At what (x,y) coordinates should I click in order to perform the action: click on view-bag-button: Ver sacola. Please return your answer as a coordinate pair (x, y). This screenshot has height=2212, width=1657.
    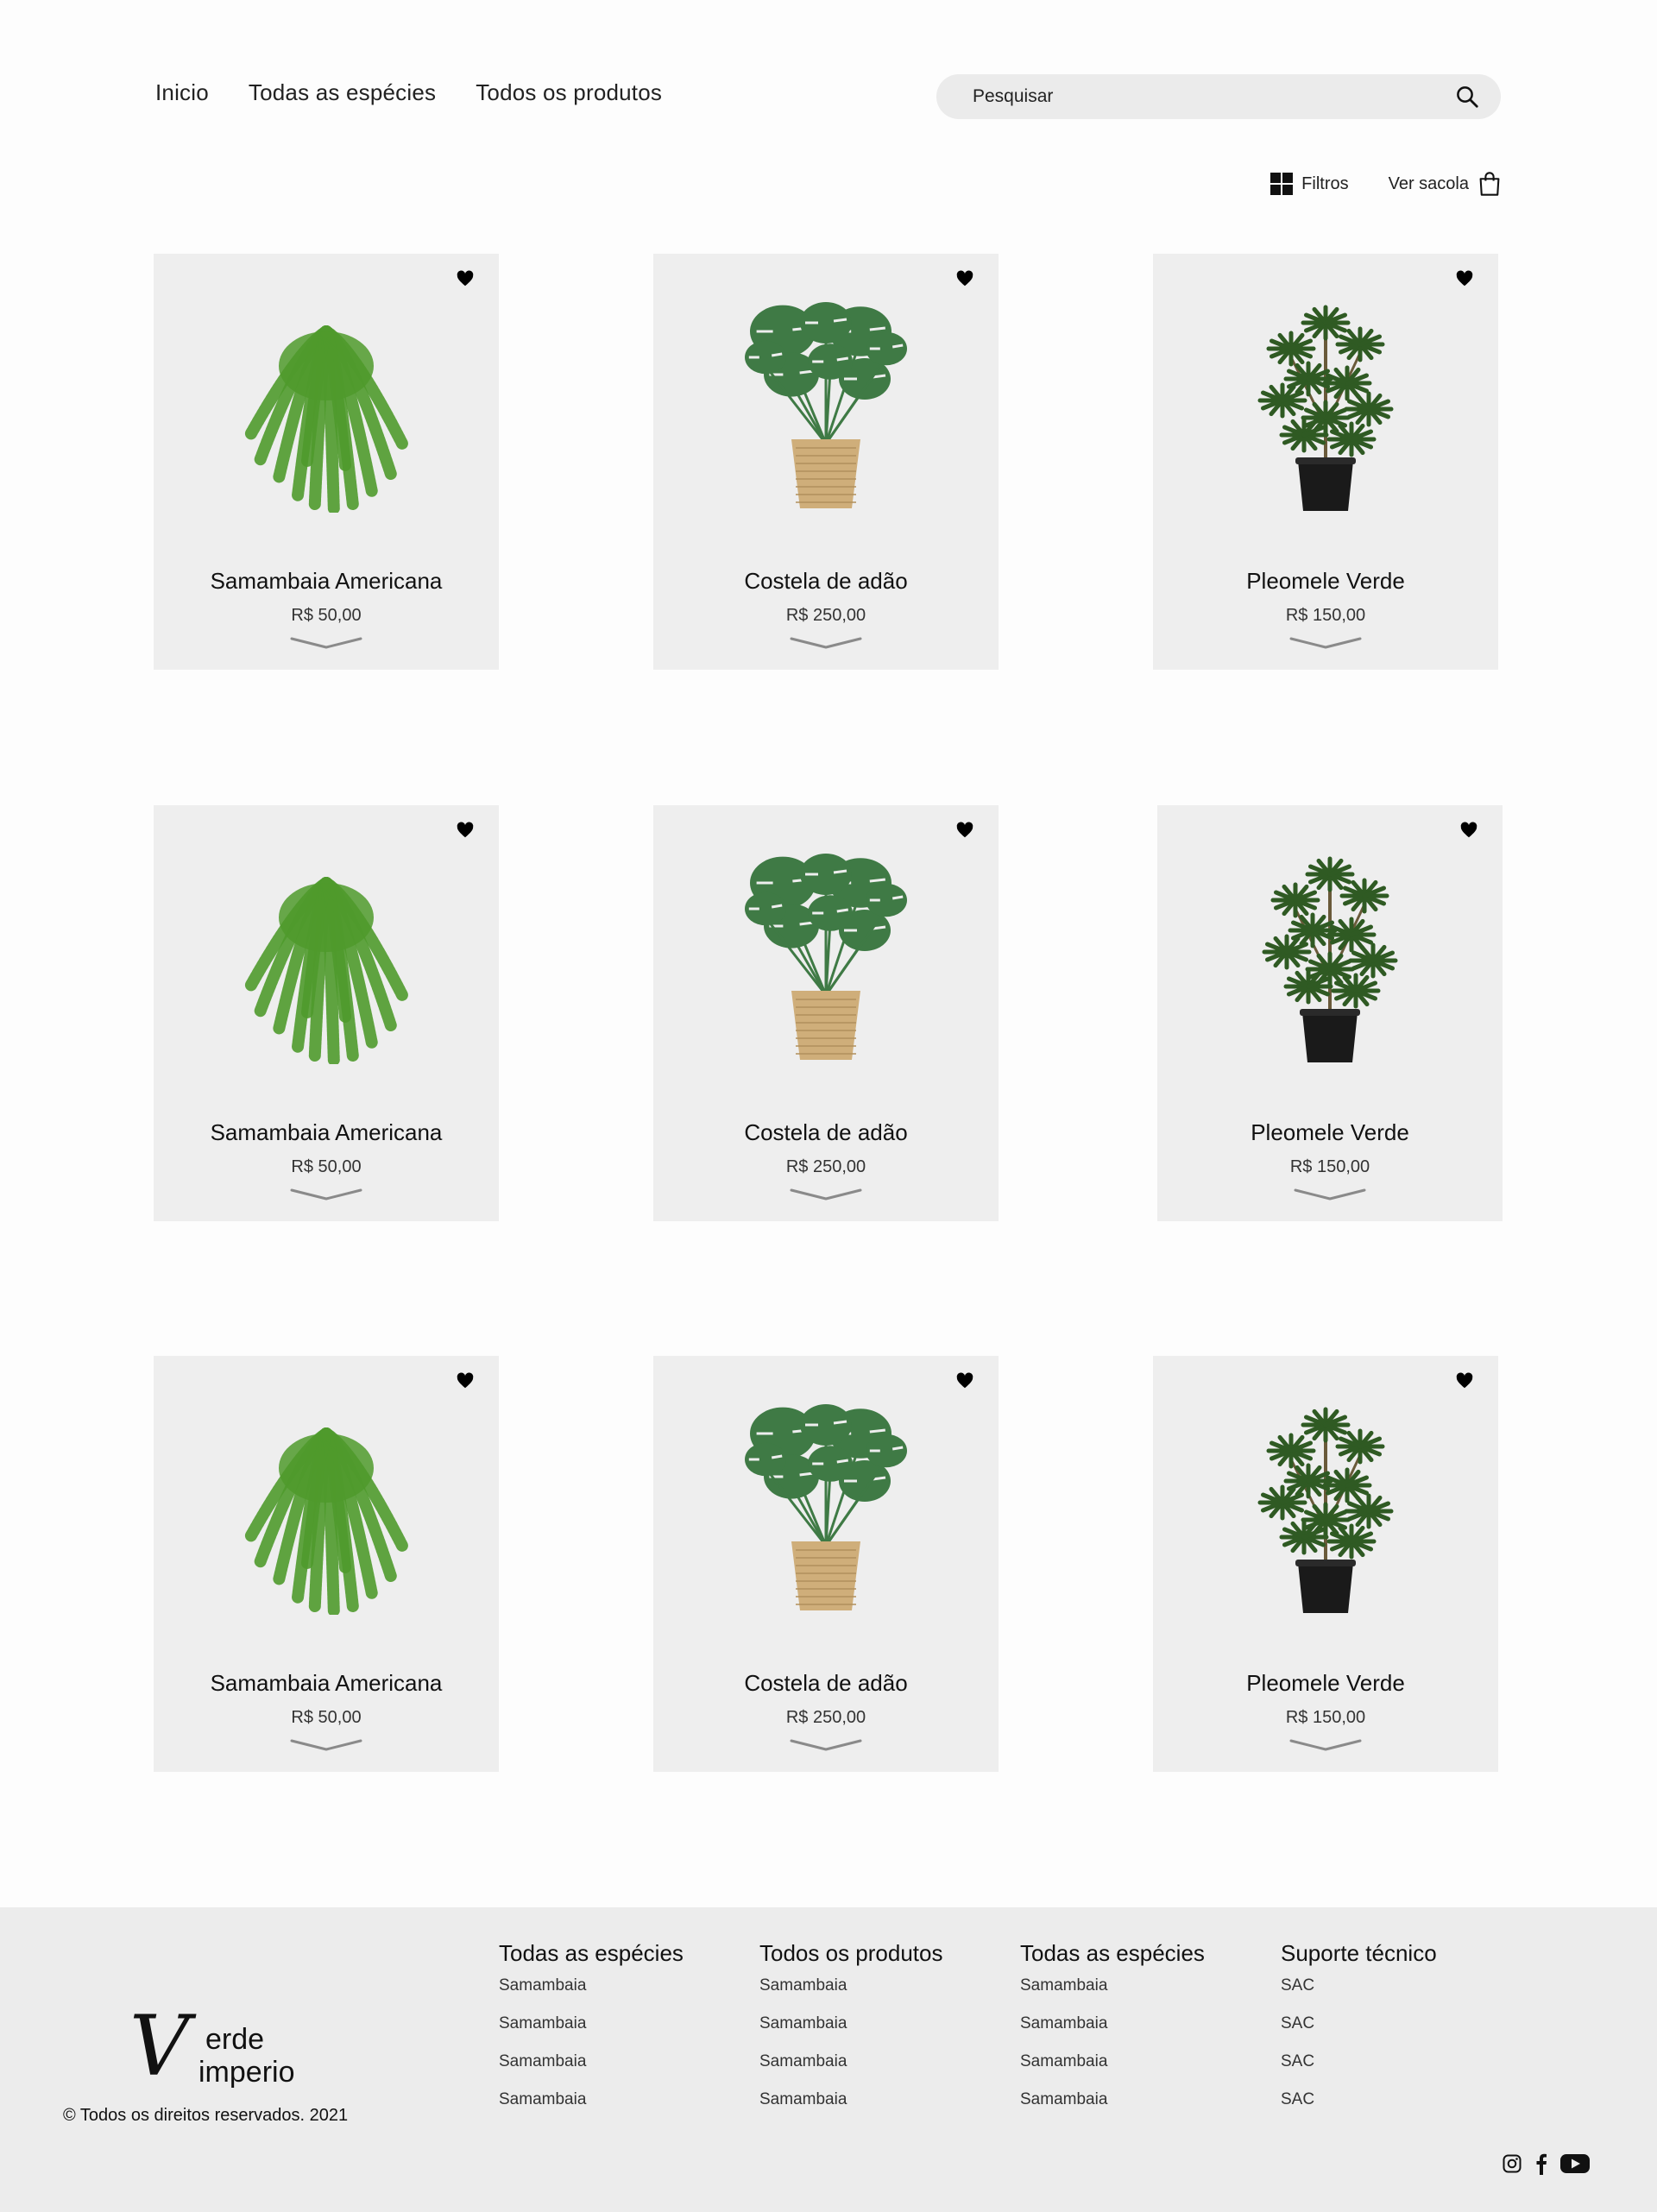
    Looking at the image, I should click on (1446, 184).